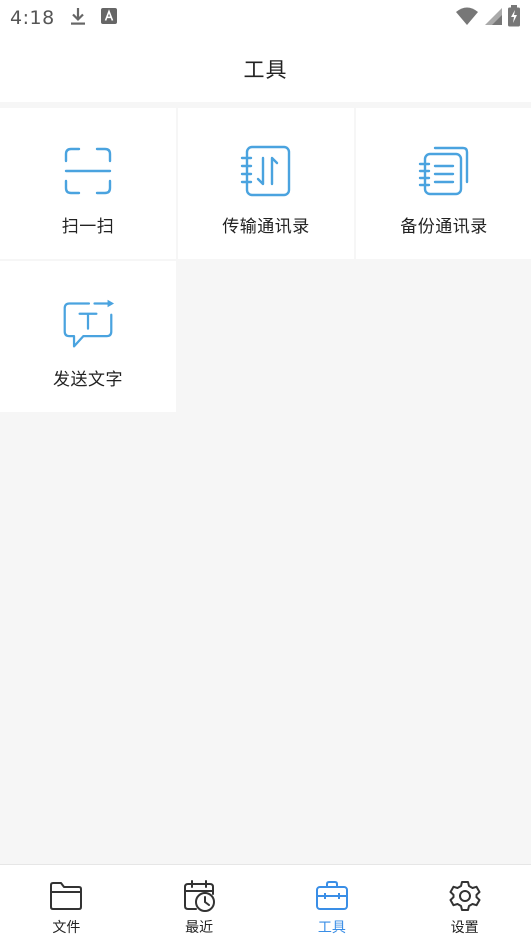 The image size is (531, 944). I want to click on app-bar: 工具, so click(265, 69).